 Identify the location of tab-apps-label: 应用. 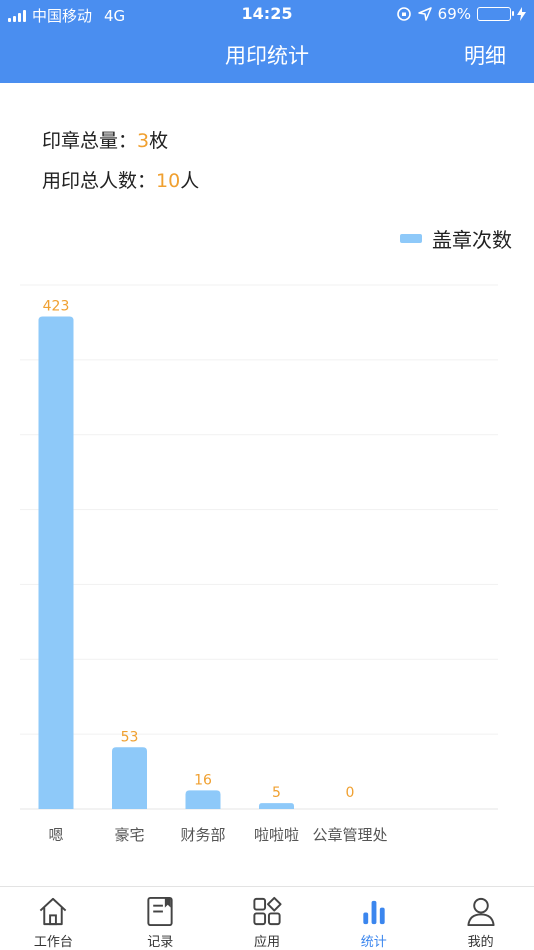
(266, 942).